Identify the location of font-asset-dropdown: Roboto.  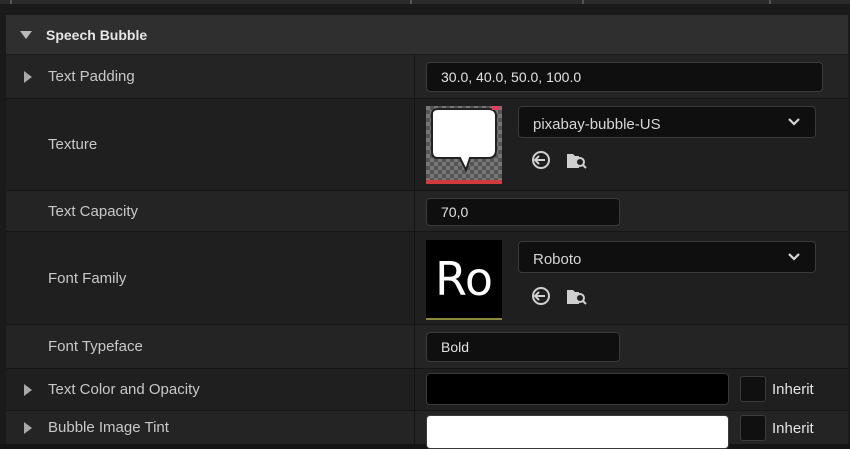
(667, 257).